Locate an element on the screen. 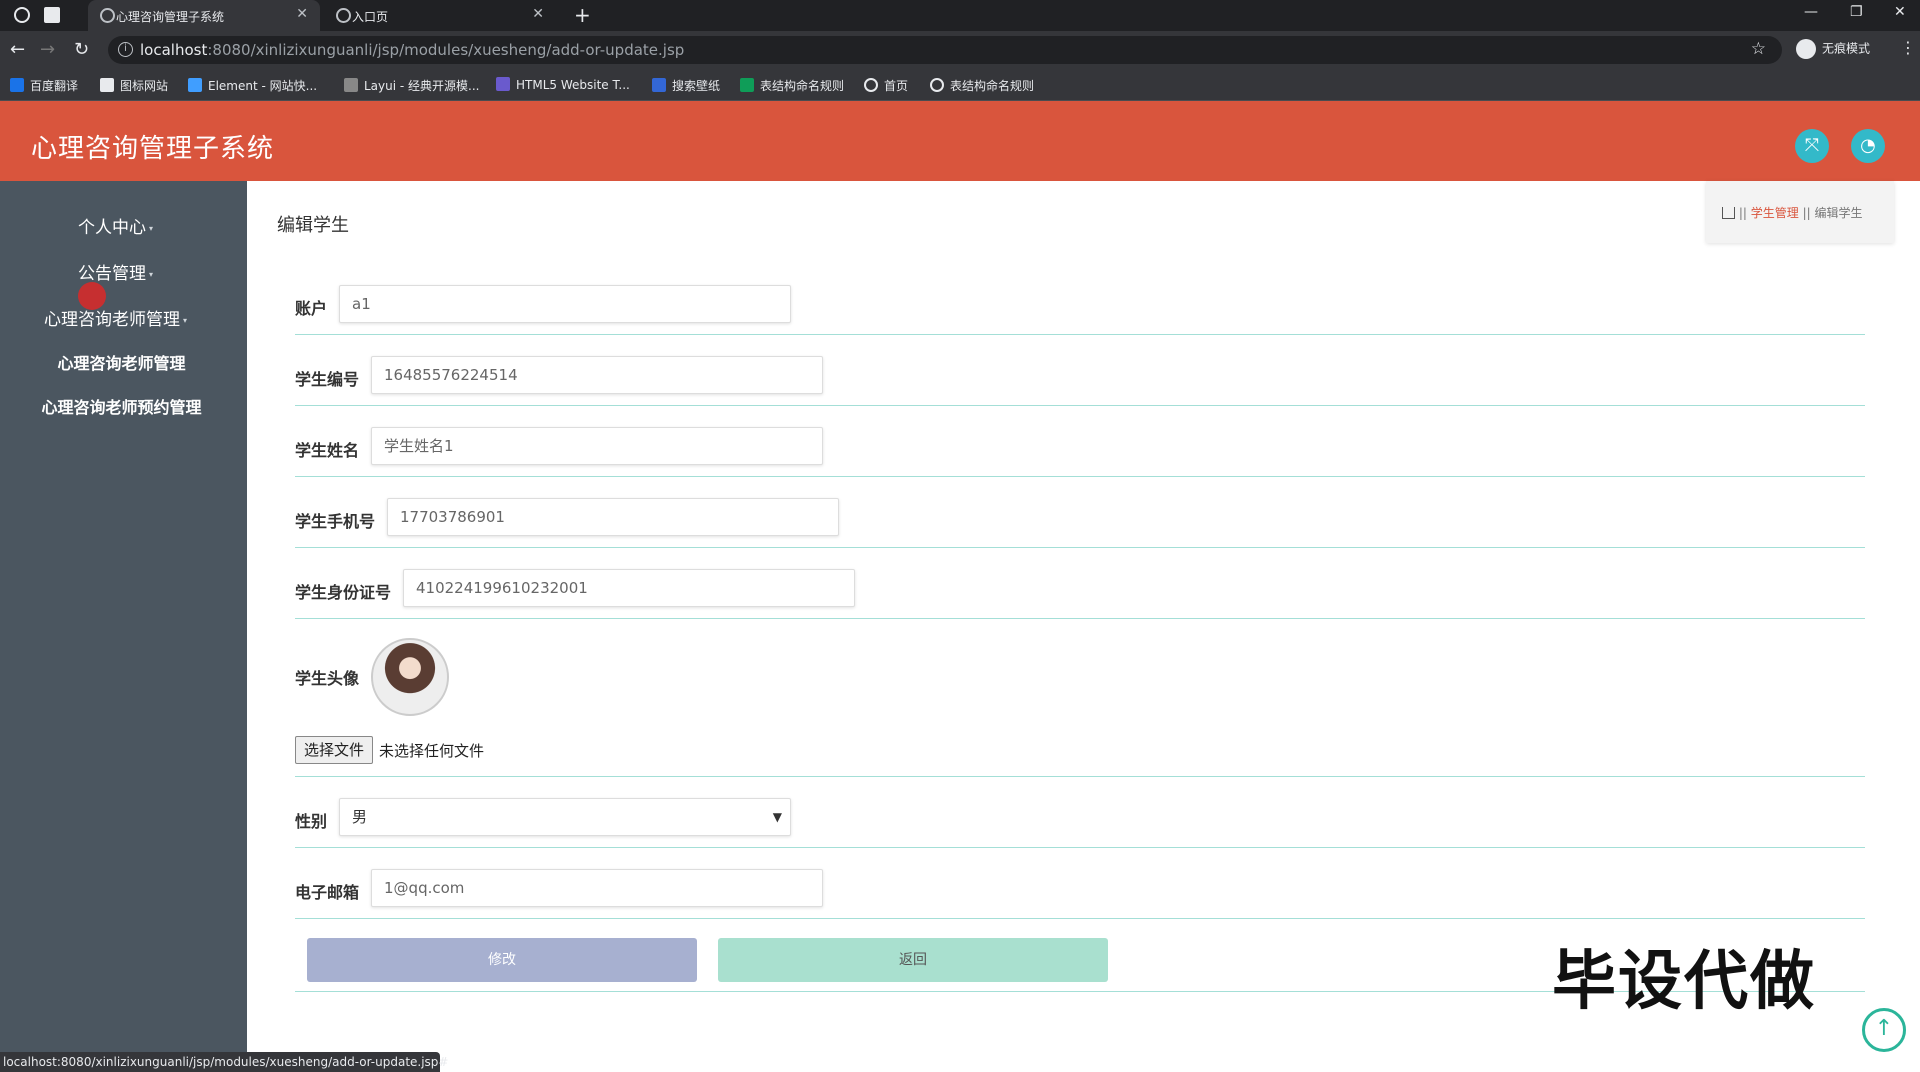  sidebar-item-label: 公告管理 is located at coordinates (111, 274).